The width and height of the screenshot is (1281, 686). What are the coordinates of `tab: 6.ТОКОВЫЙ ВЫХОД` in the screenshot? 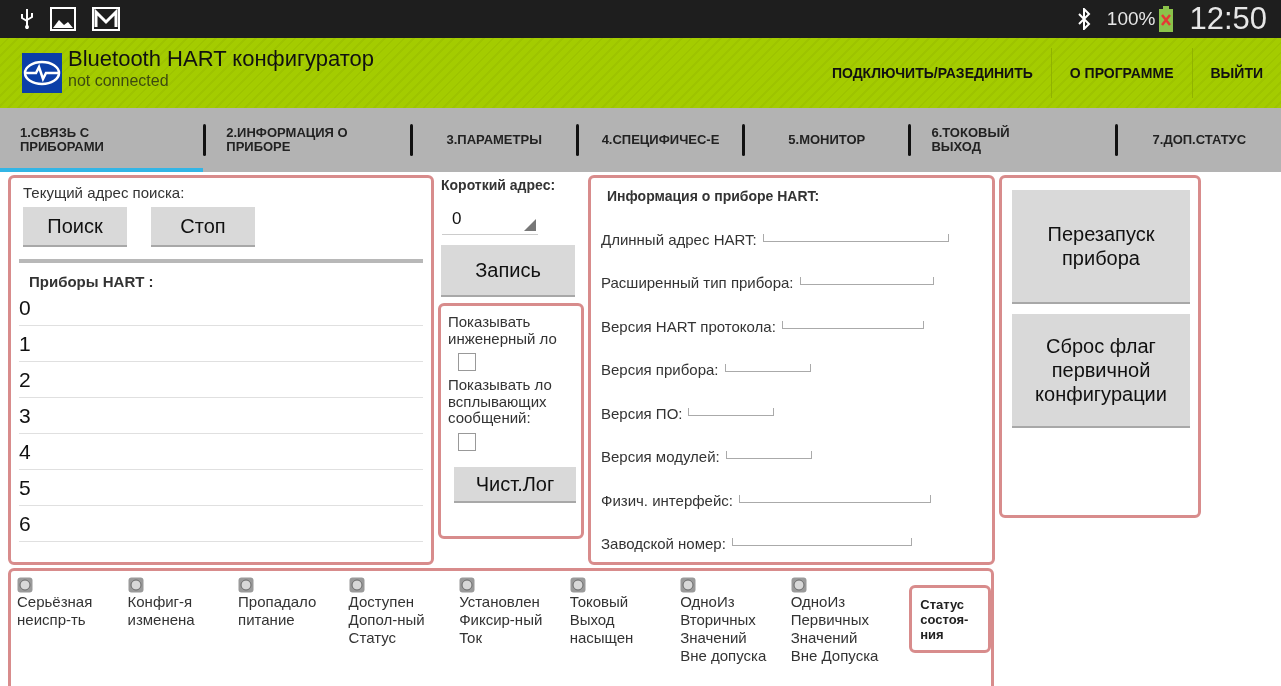 It's located at (1013, 140).